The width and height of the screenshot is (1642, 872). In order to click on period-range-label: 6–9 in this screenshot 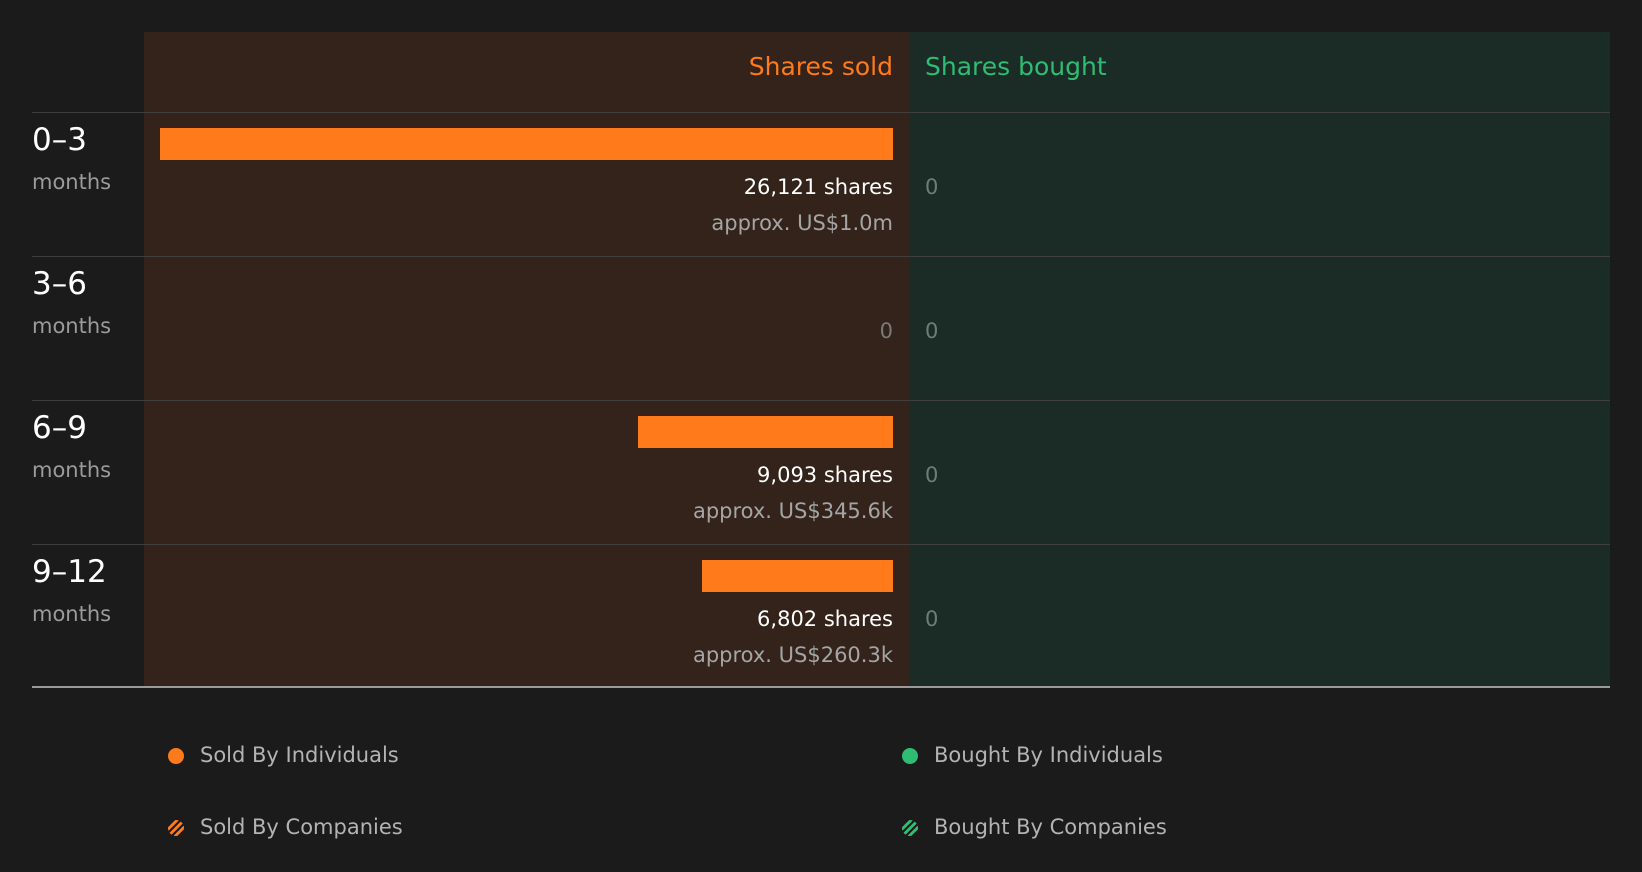, I will do `click(59, 428)`.